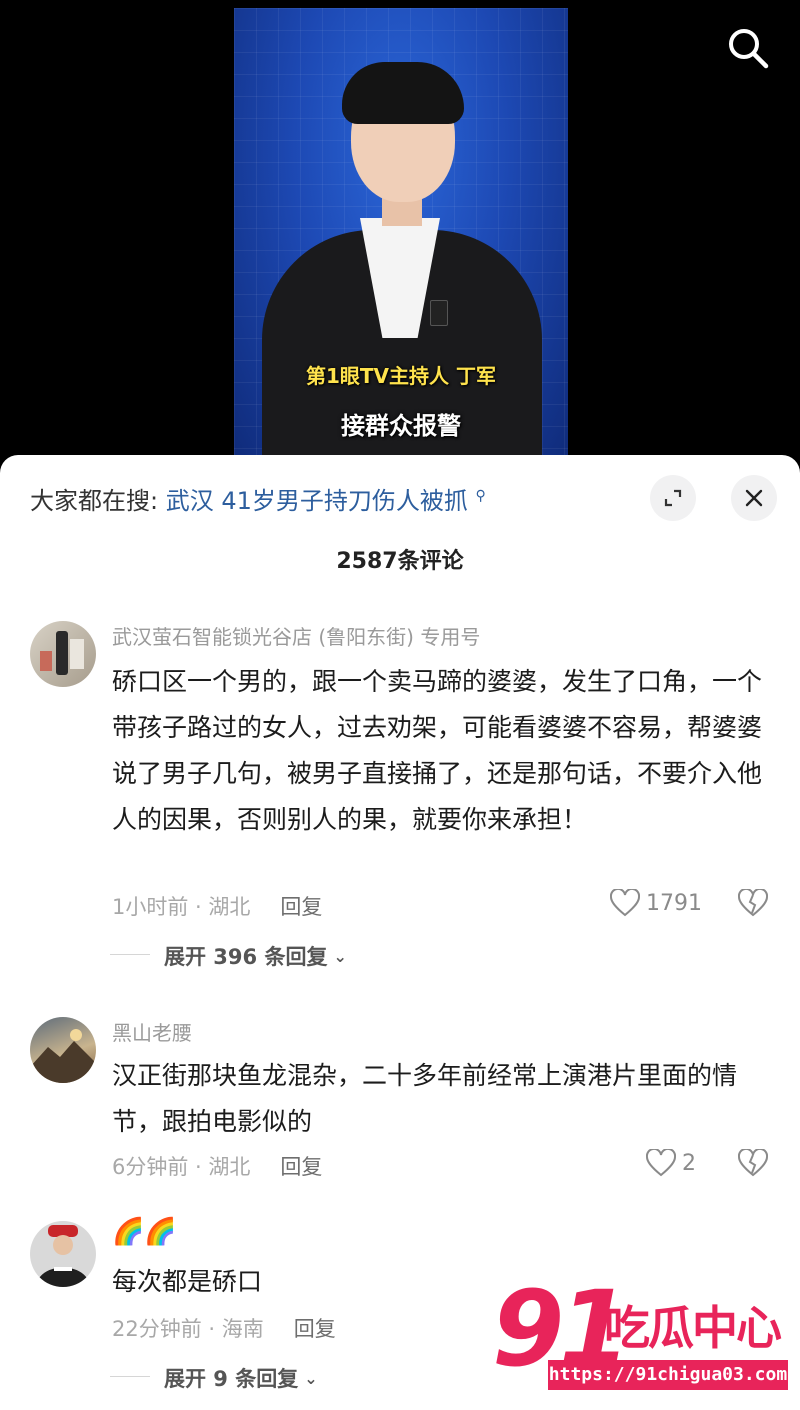 The width and height of the screenshot is (800, 1410). What do you see at coordinates (693, 1328) in the screenshot?
I see `watermark-name: 吃瓜中心` at bounding box center [693, 1328].